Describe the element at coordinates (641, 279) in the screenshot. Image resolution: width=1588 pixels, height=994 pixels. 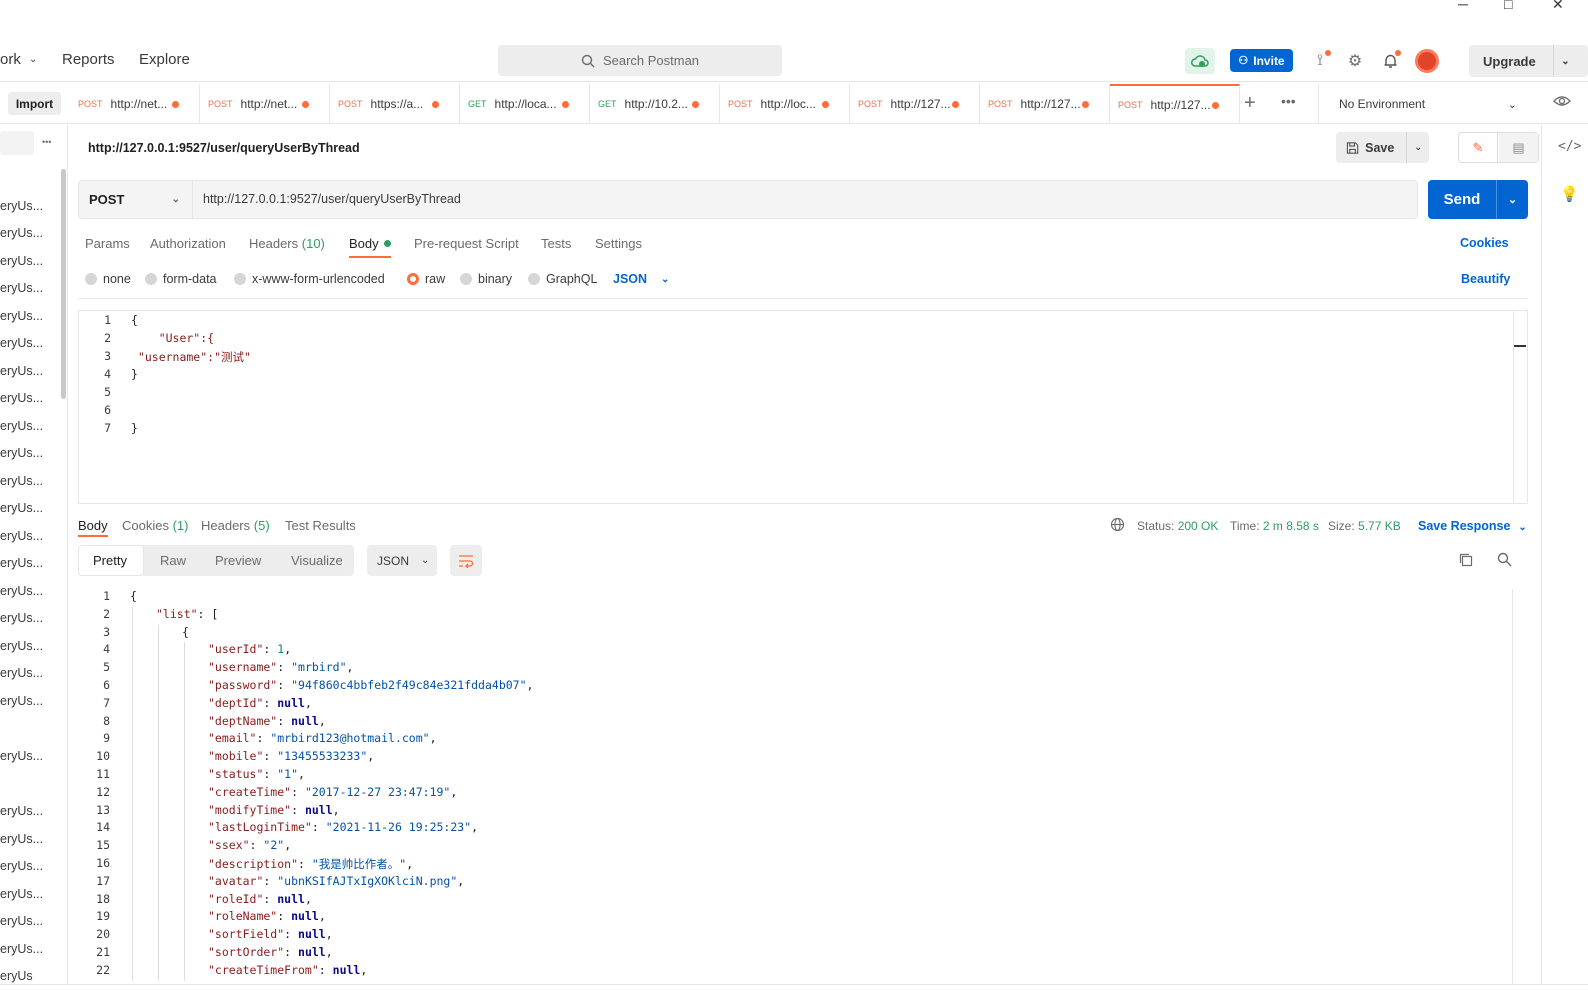
I see `body-format-select: JSON ⌄` at that location.